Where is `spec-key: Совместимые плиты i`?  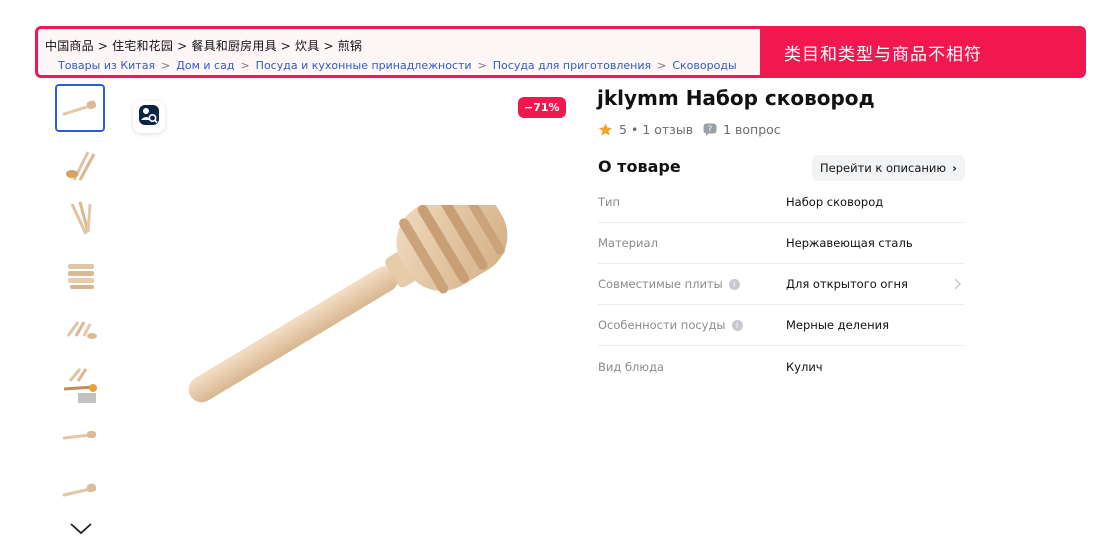
spec-key: Совместимые плиты i is located at coordinates (692, 284).